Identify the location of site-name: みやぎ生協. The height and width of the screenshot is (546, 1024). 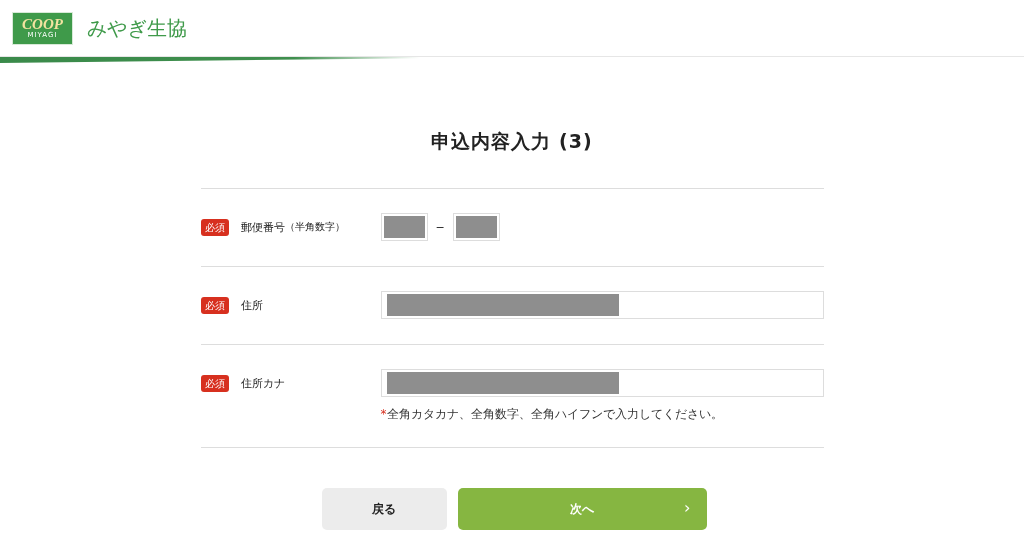
(137, 28).